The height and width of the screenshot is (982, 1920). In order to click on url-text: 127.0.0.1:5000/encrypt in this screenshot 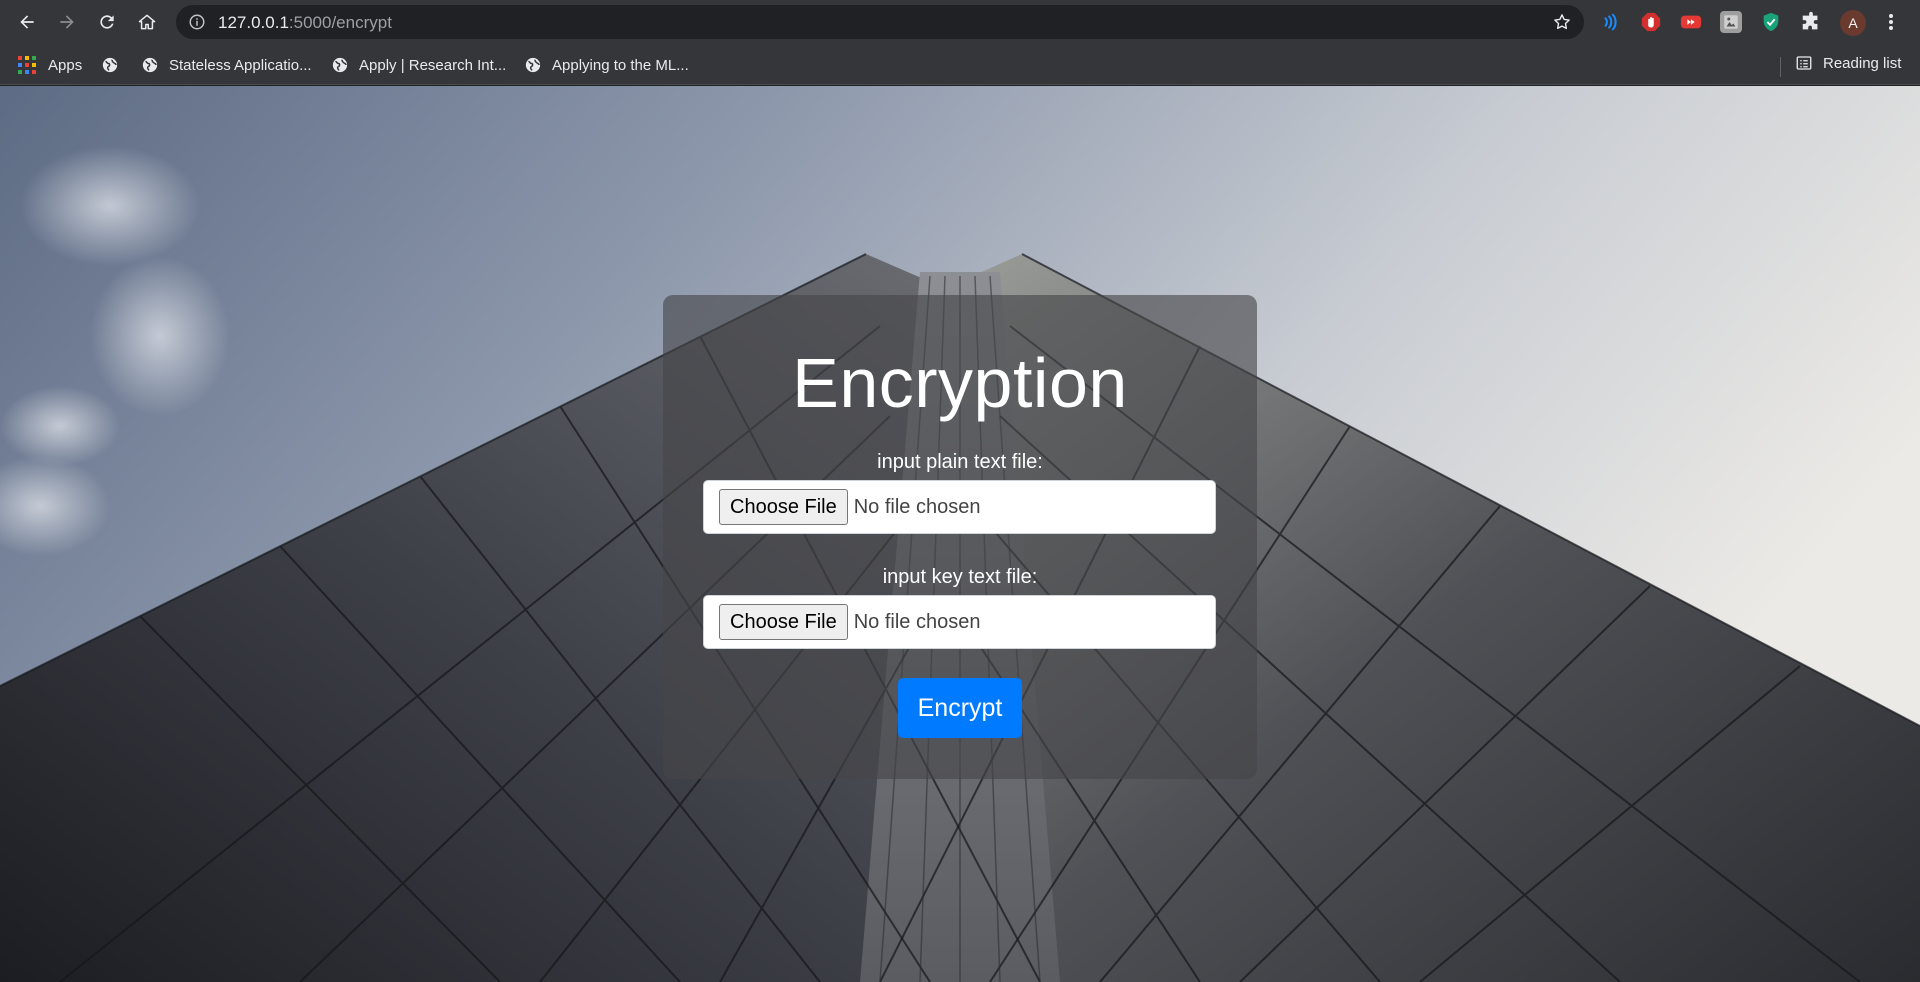, I will do `click(305, 23)`.